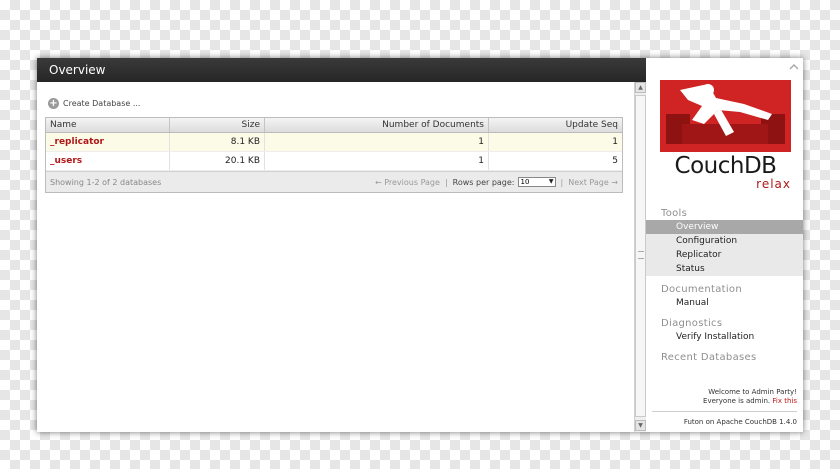  I want to click on db-seq-cell: 1, so click(555, 142).